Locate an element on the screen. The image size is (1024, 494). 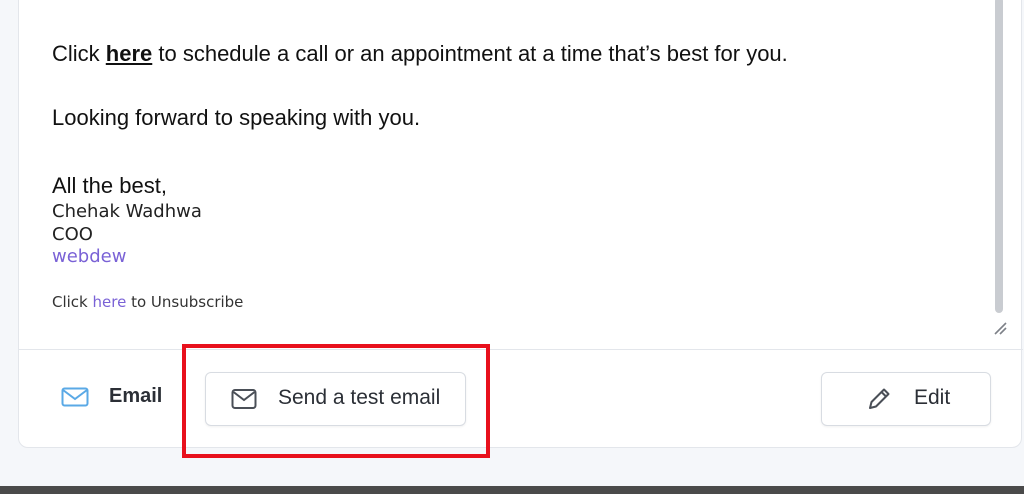
channel-label: Email is located at coordinates (136, 396).